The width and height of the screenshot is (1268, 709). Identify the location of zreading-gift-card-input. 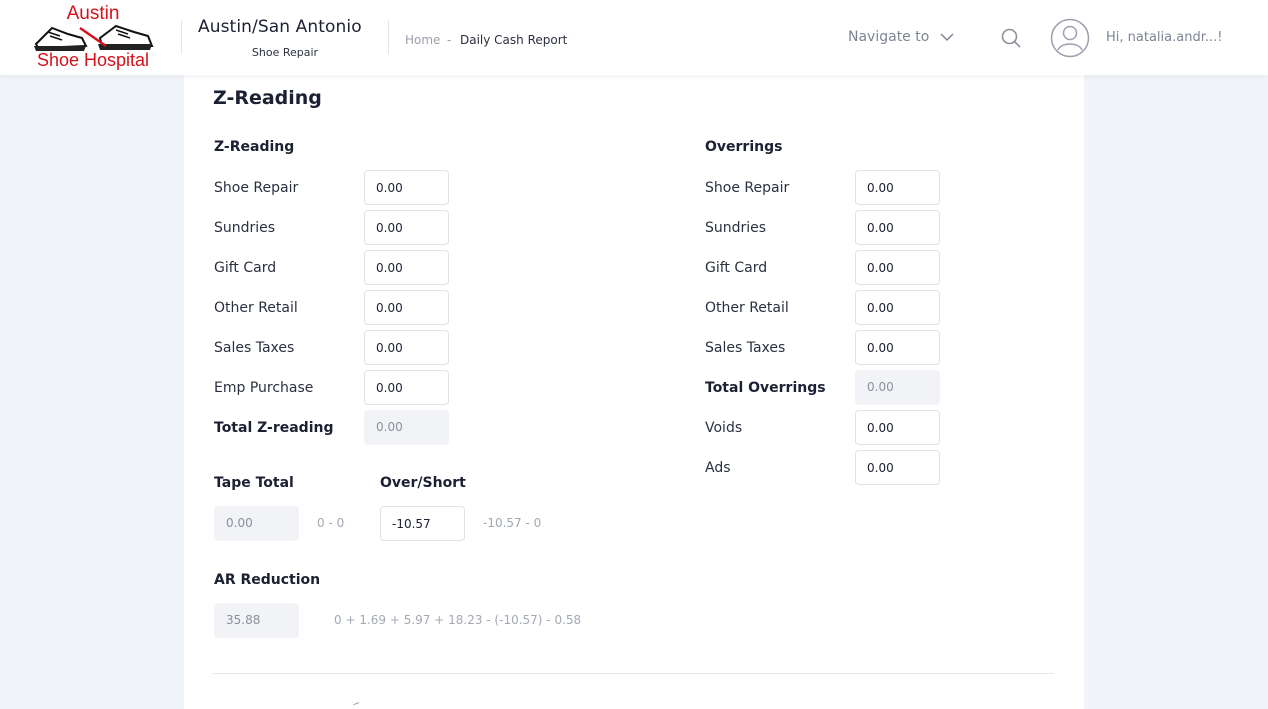
(406, 267).